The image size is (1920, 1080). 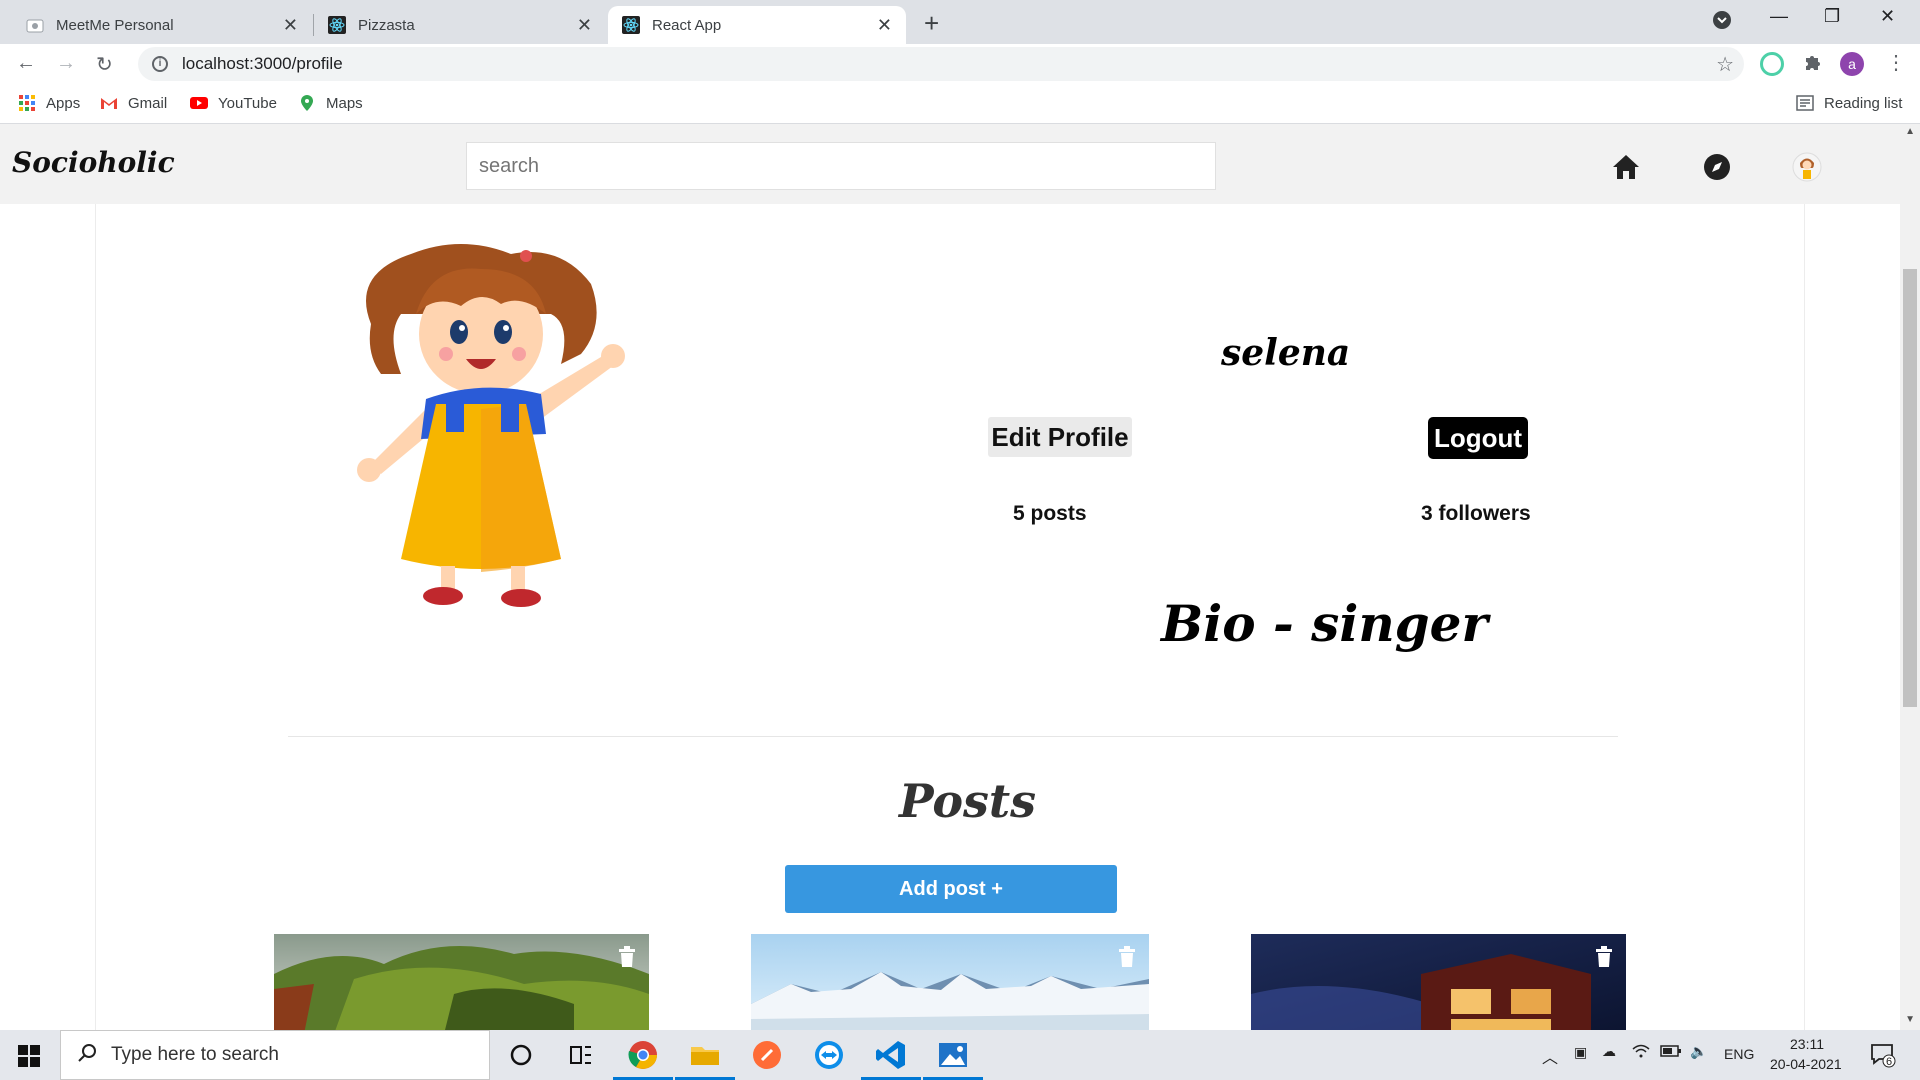 I want to click on clock-time: 23:11, so click(x=1807, y=1044).